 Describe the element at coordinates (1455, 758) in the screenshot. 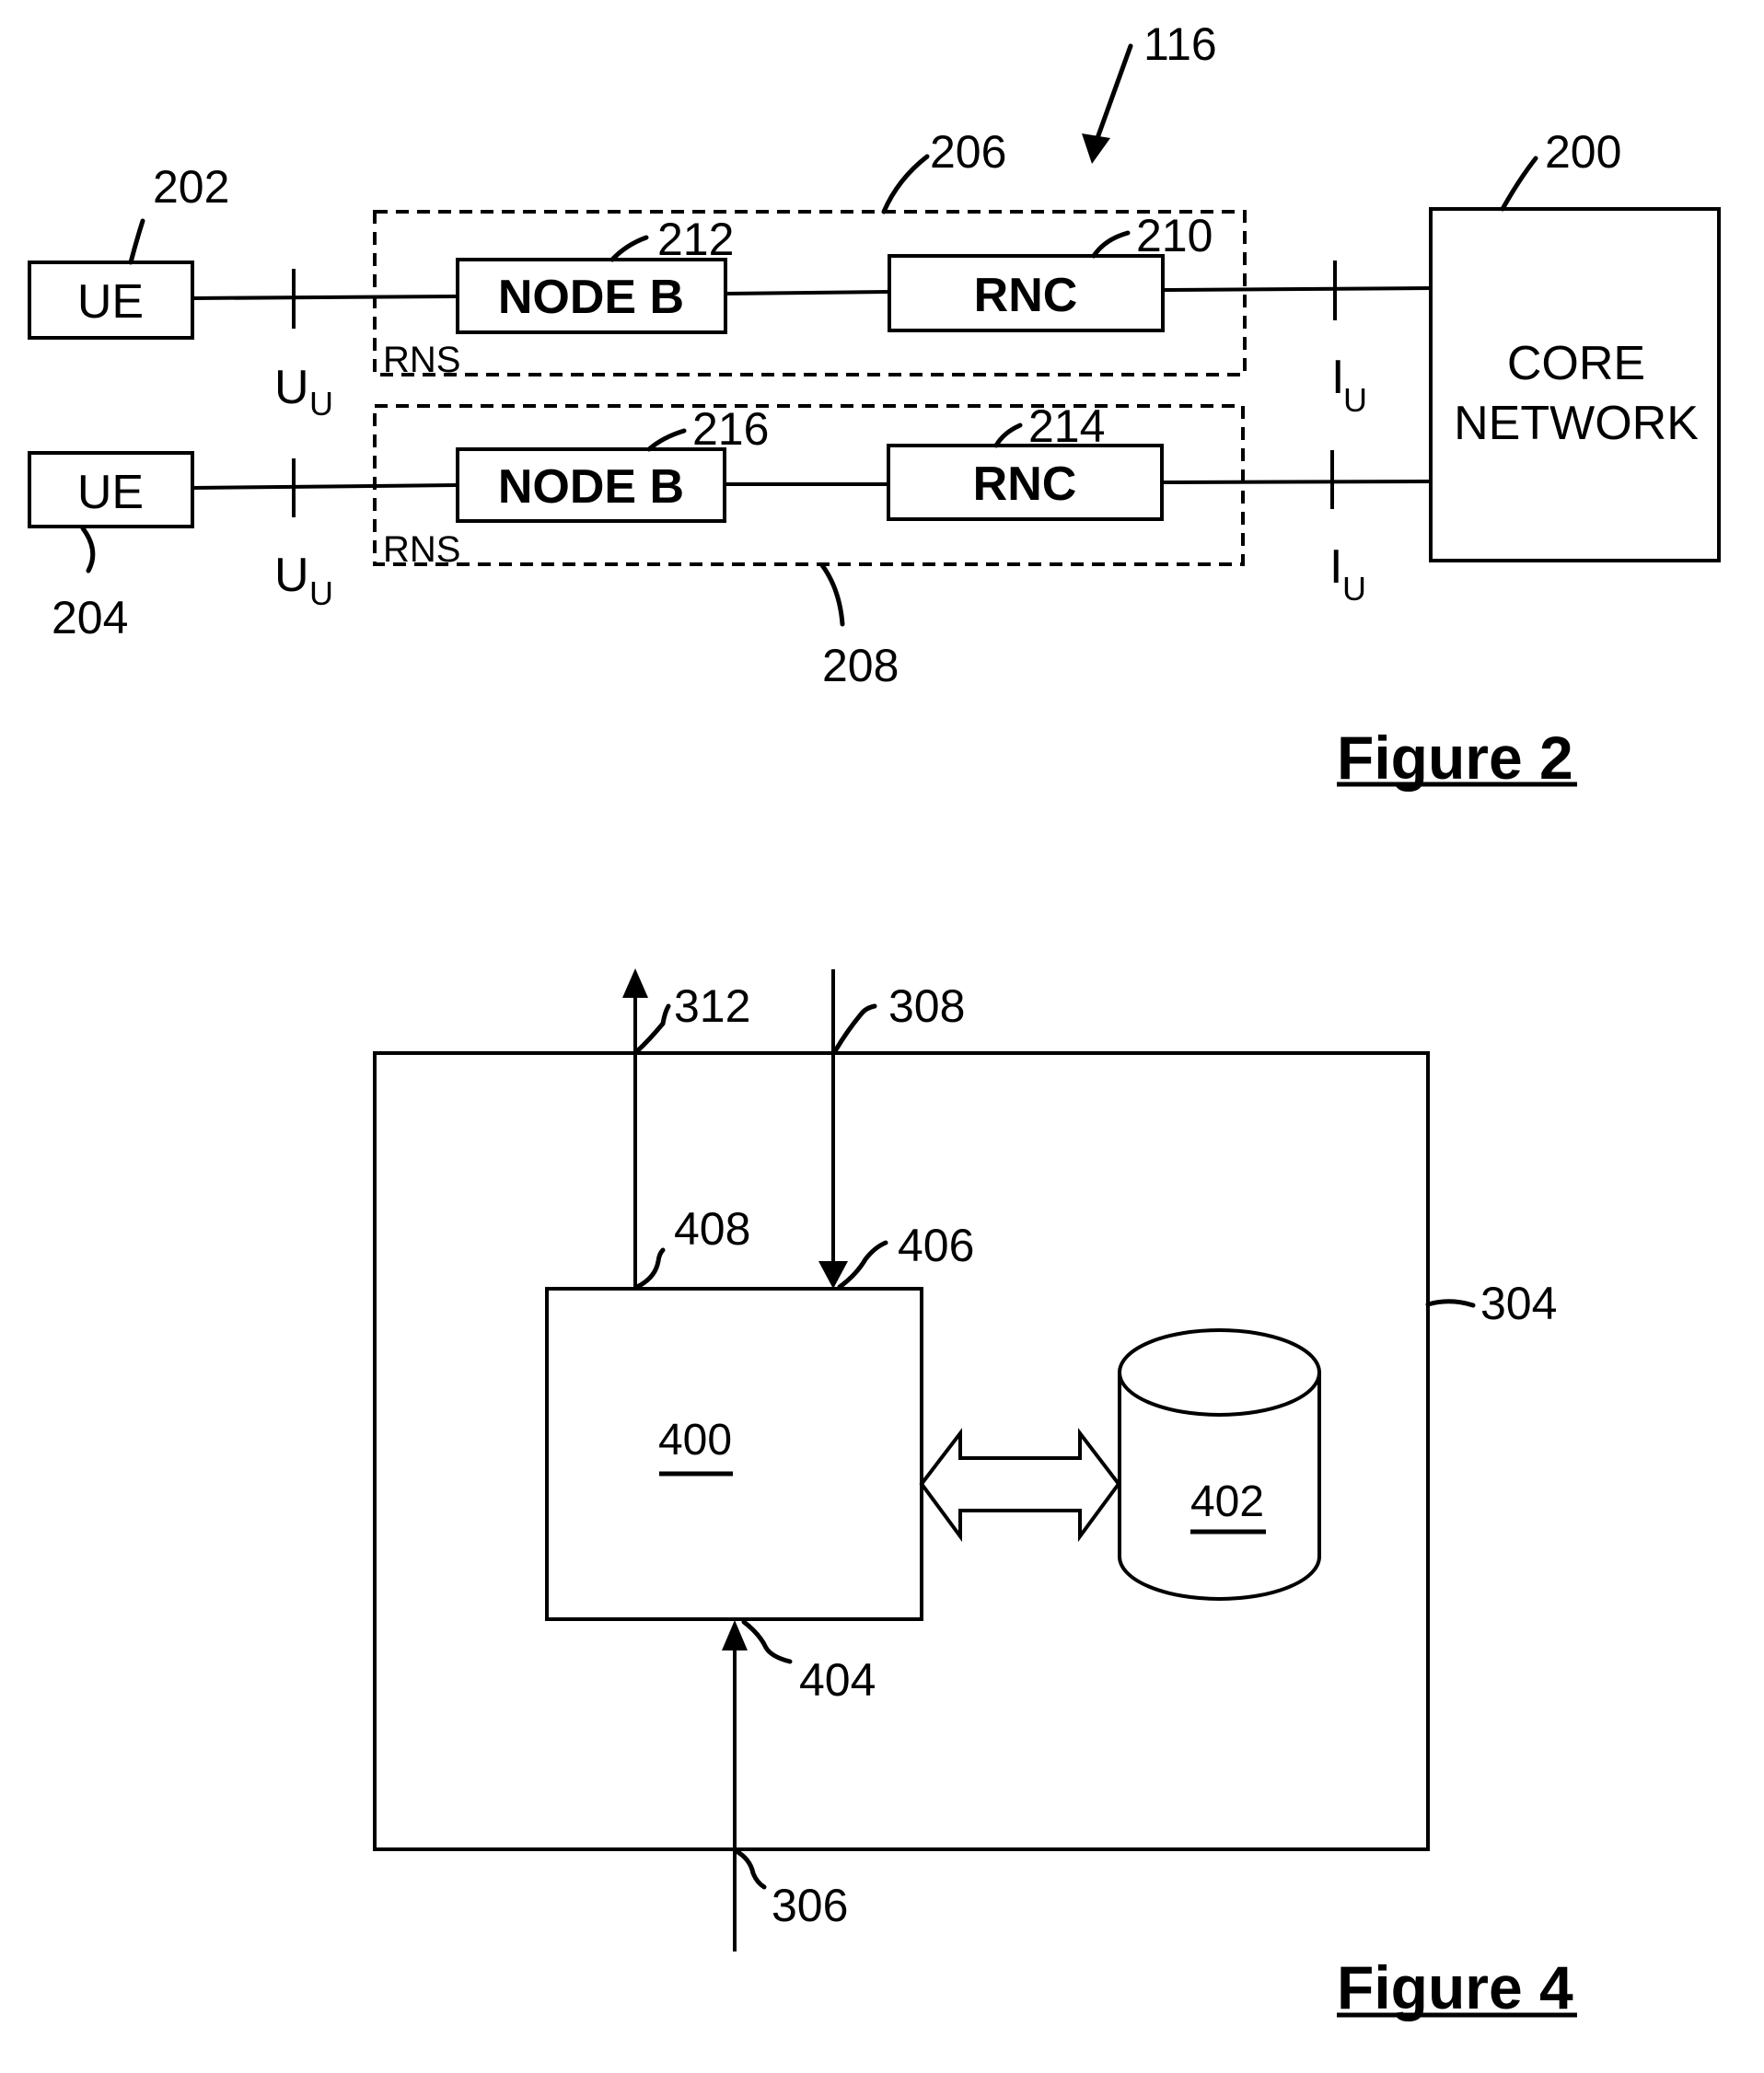

I see `figure-2-title: Figure 2` at that location.